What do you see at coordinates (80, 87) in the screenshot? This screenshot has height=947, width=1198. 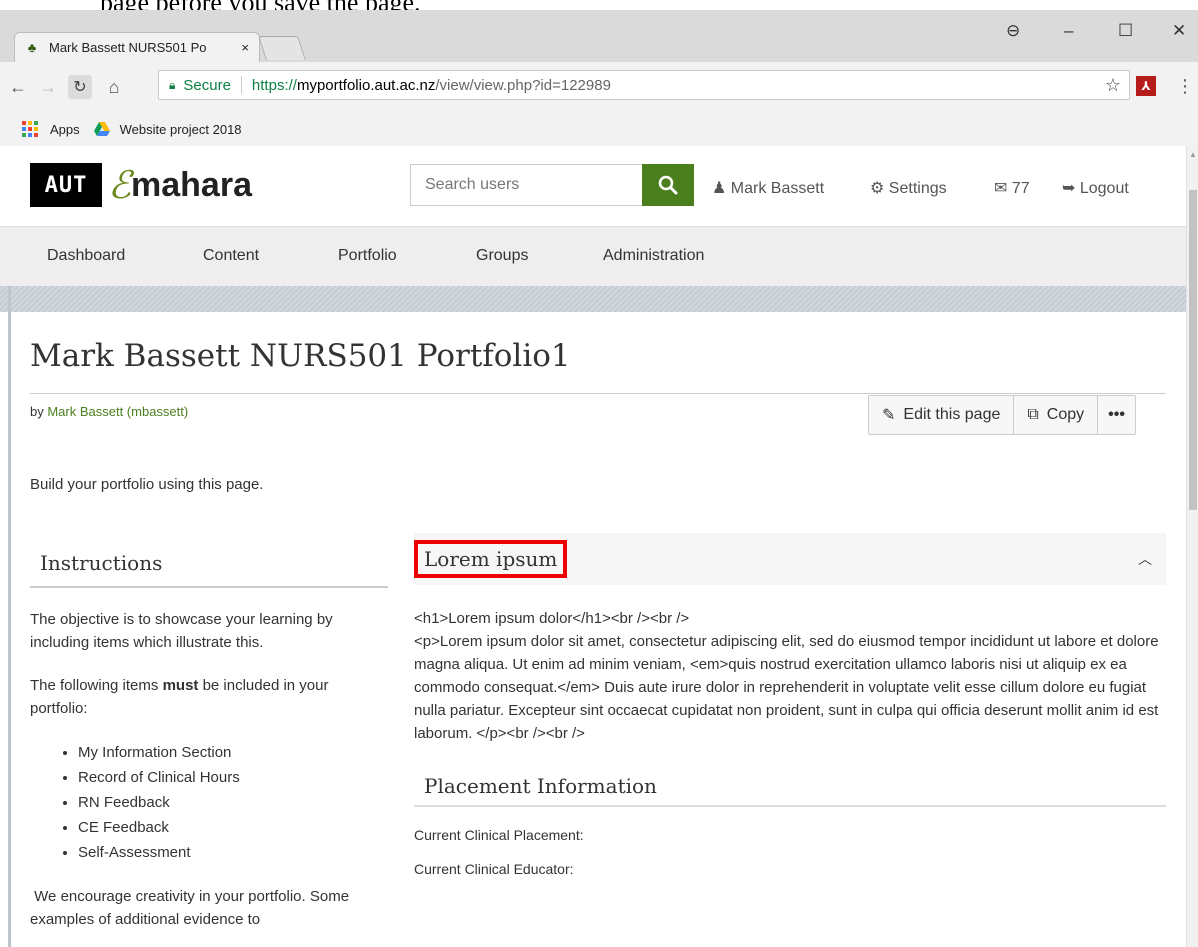 I see `reload-icon: ↻` at bounding box center [80, 87].